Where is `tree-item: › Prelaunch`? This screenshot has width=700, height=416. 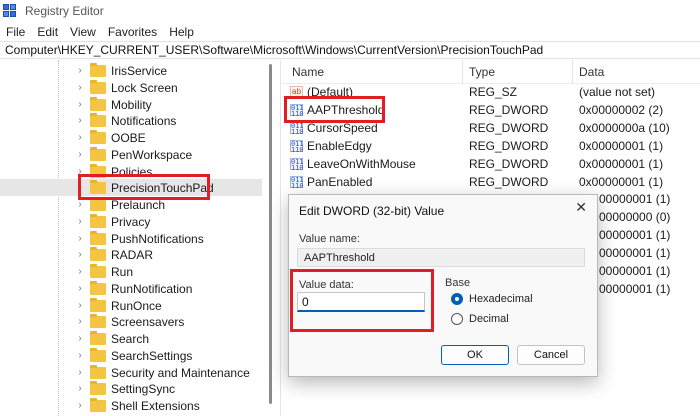 tree-item: › Prelaunch is located at coordinates (82, 204).